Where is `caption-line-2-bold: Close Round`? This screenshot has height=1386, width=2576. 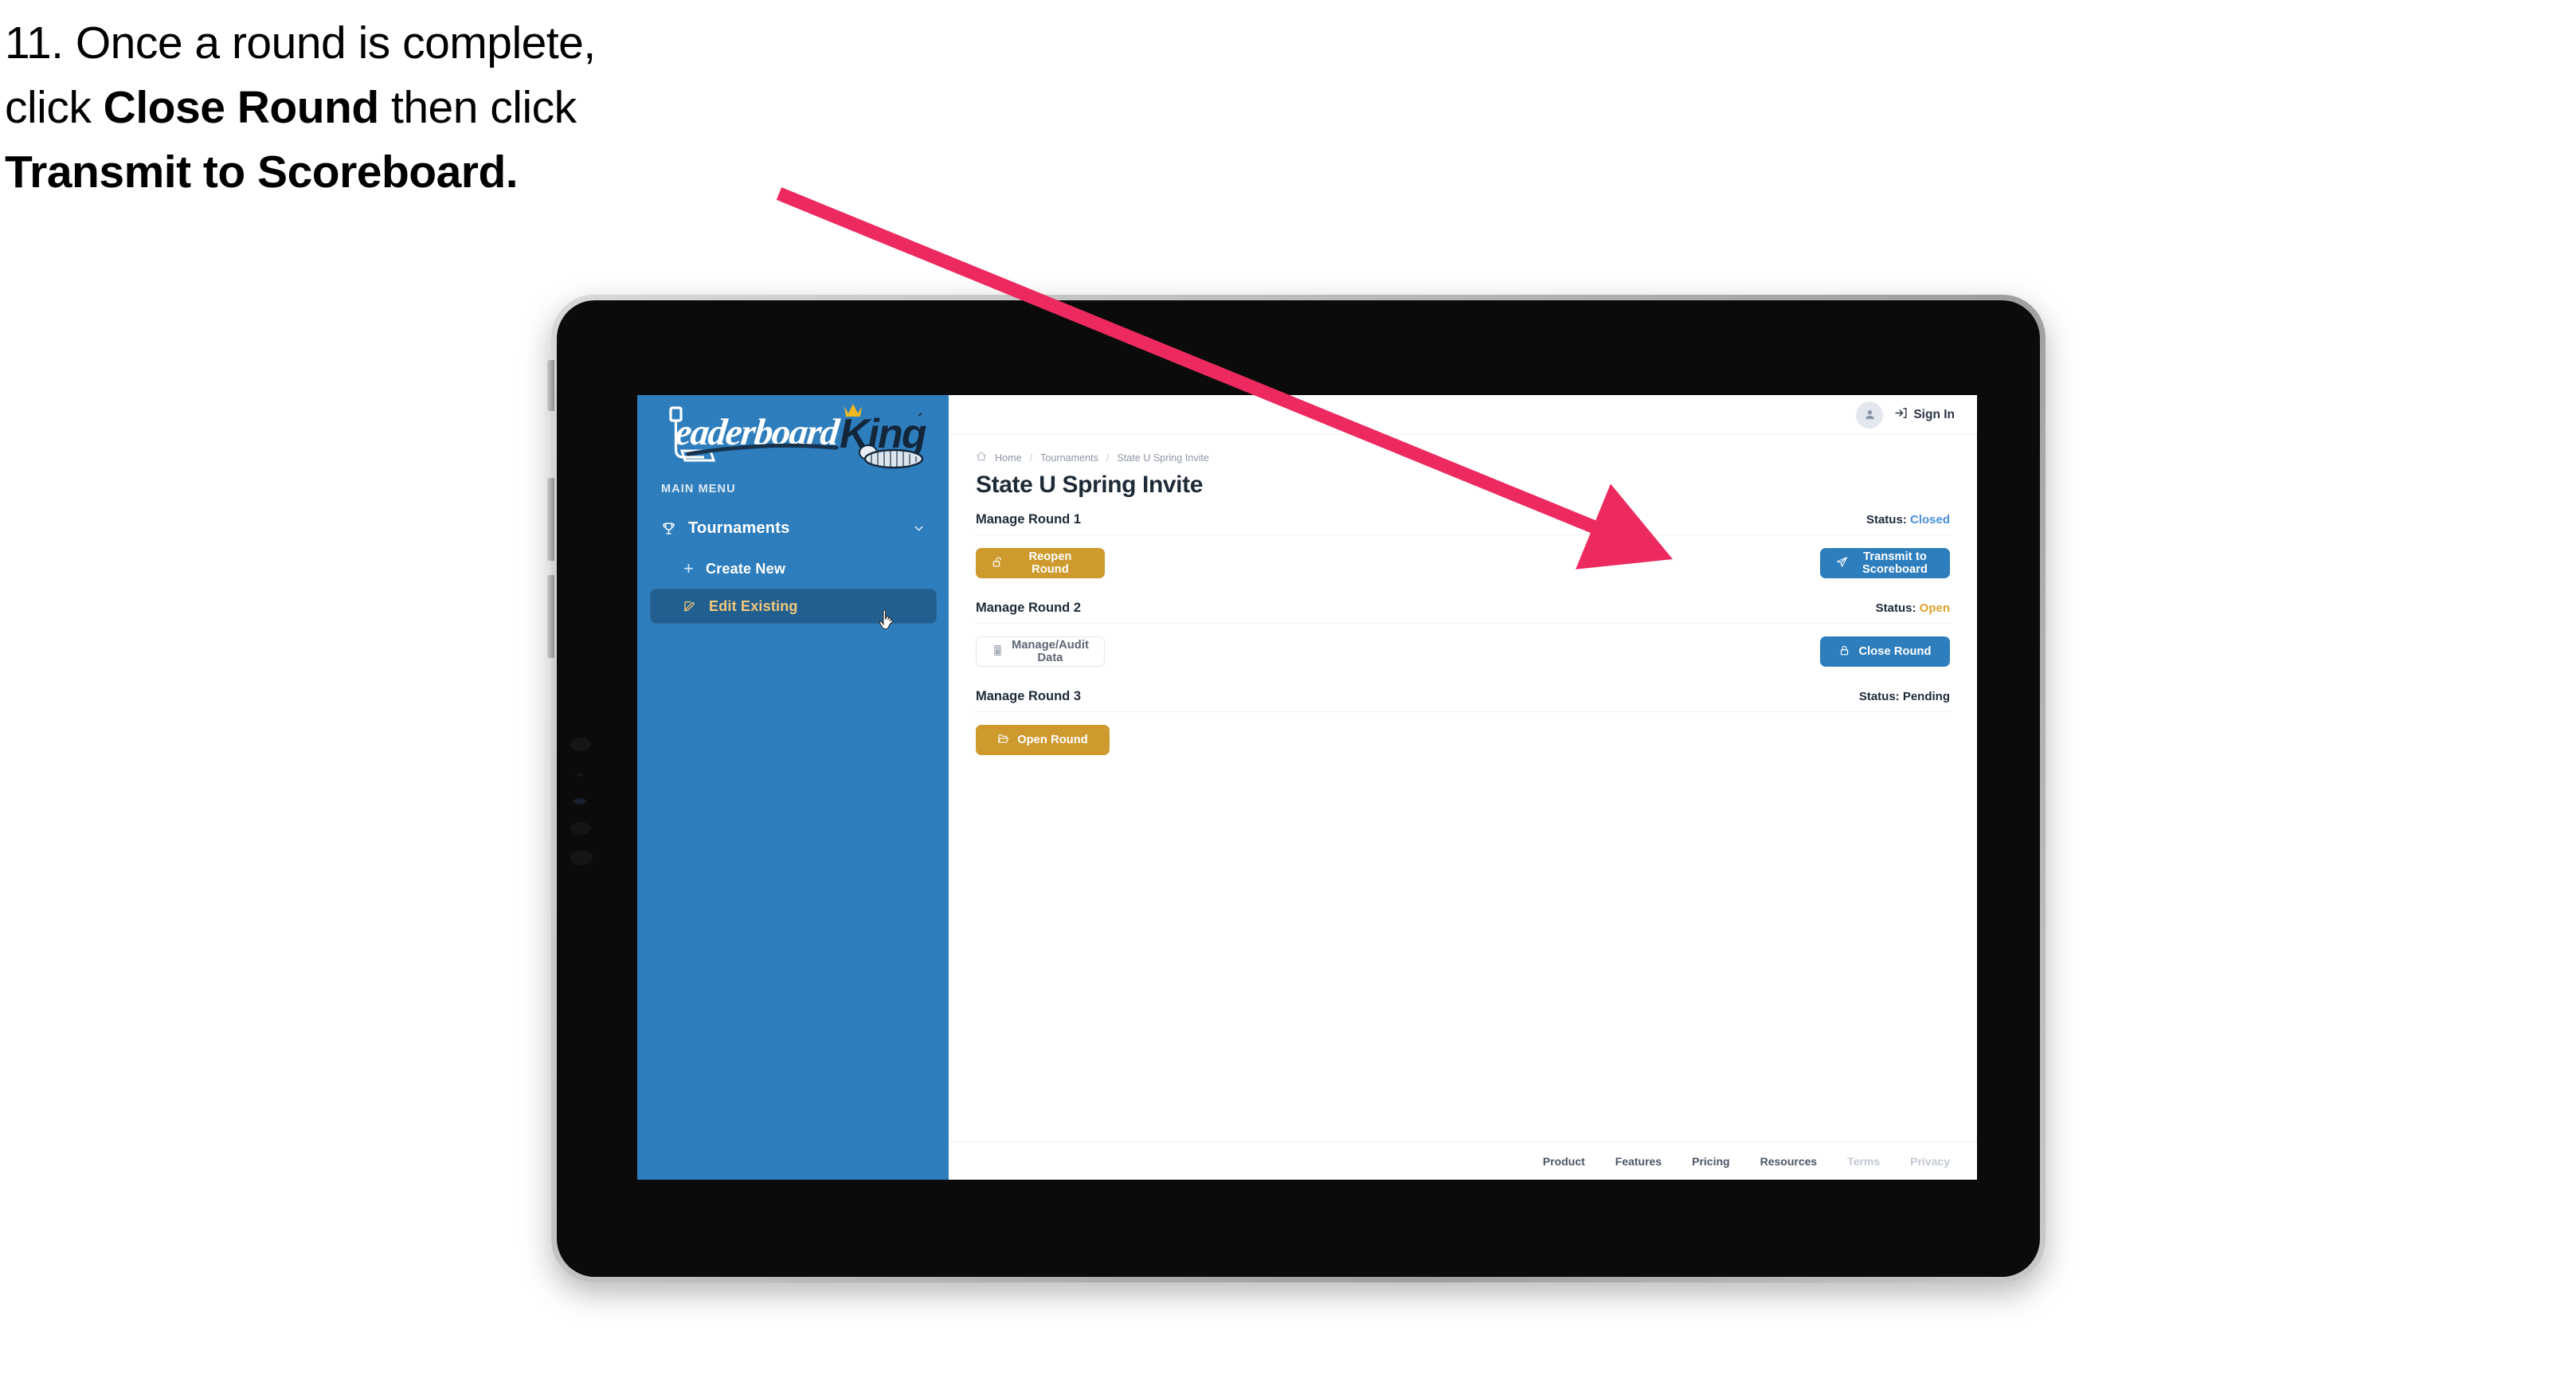 caption-line-2-bold: Close Round is located at coordinates (241, 107).